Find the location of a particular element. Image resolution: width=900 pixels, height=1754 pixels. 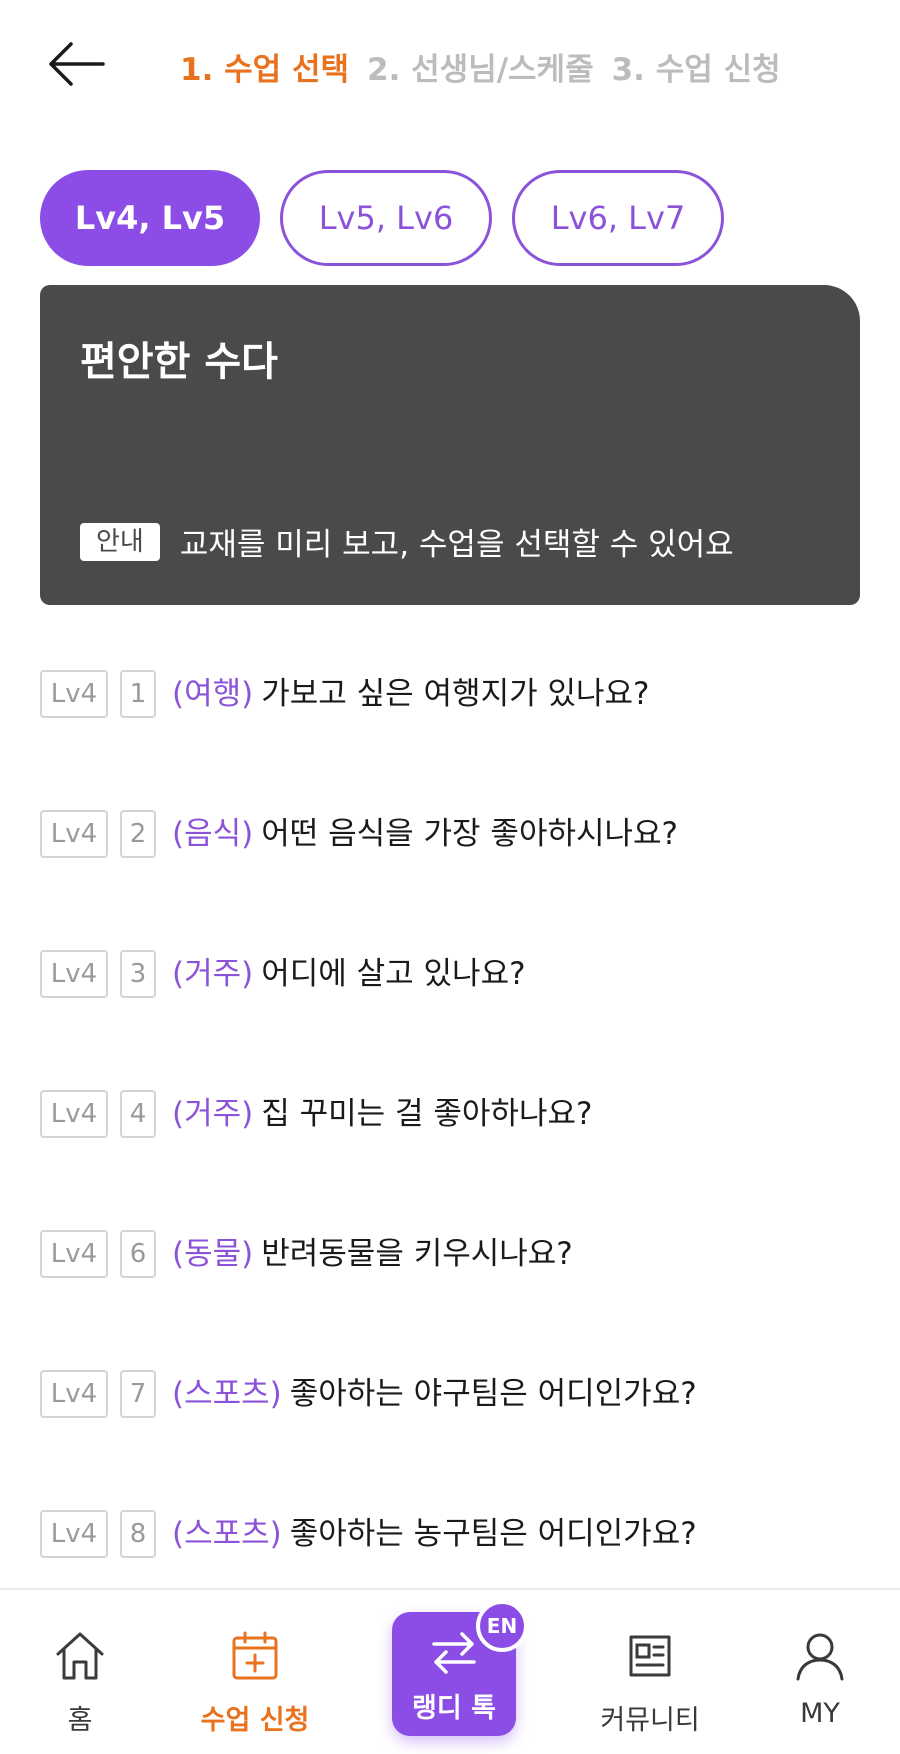

arrow-left-icon is located at coordinates (77, 64).